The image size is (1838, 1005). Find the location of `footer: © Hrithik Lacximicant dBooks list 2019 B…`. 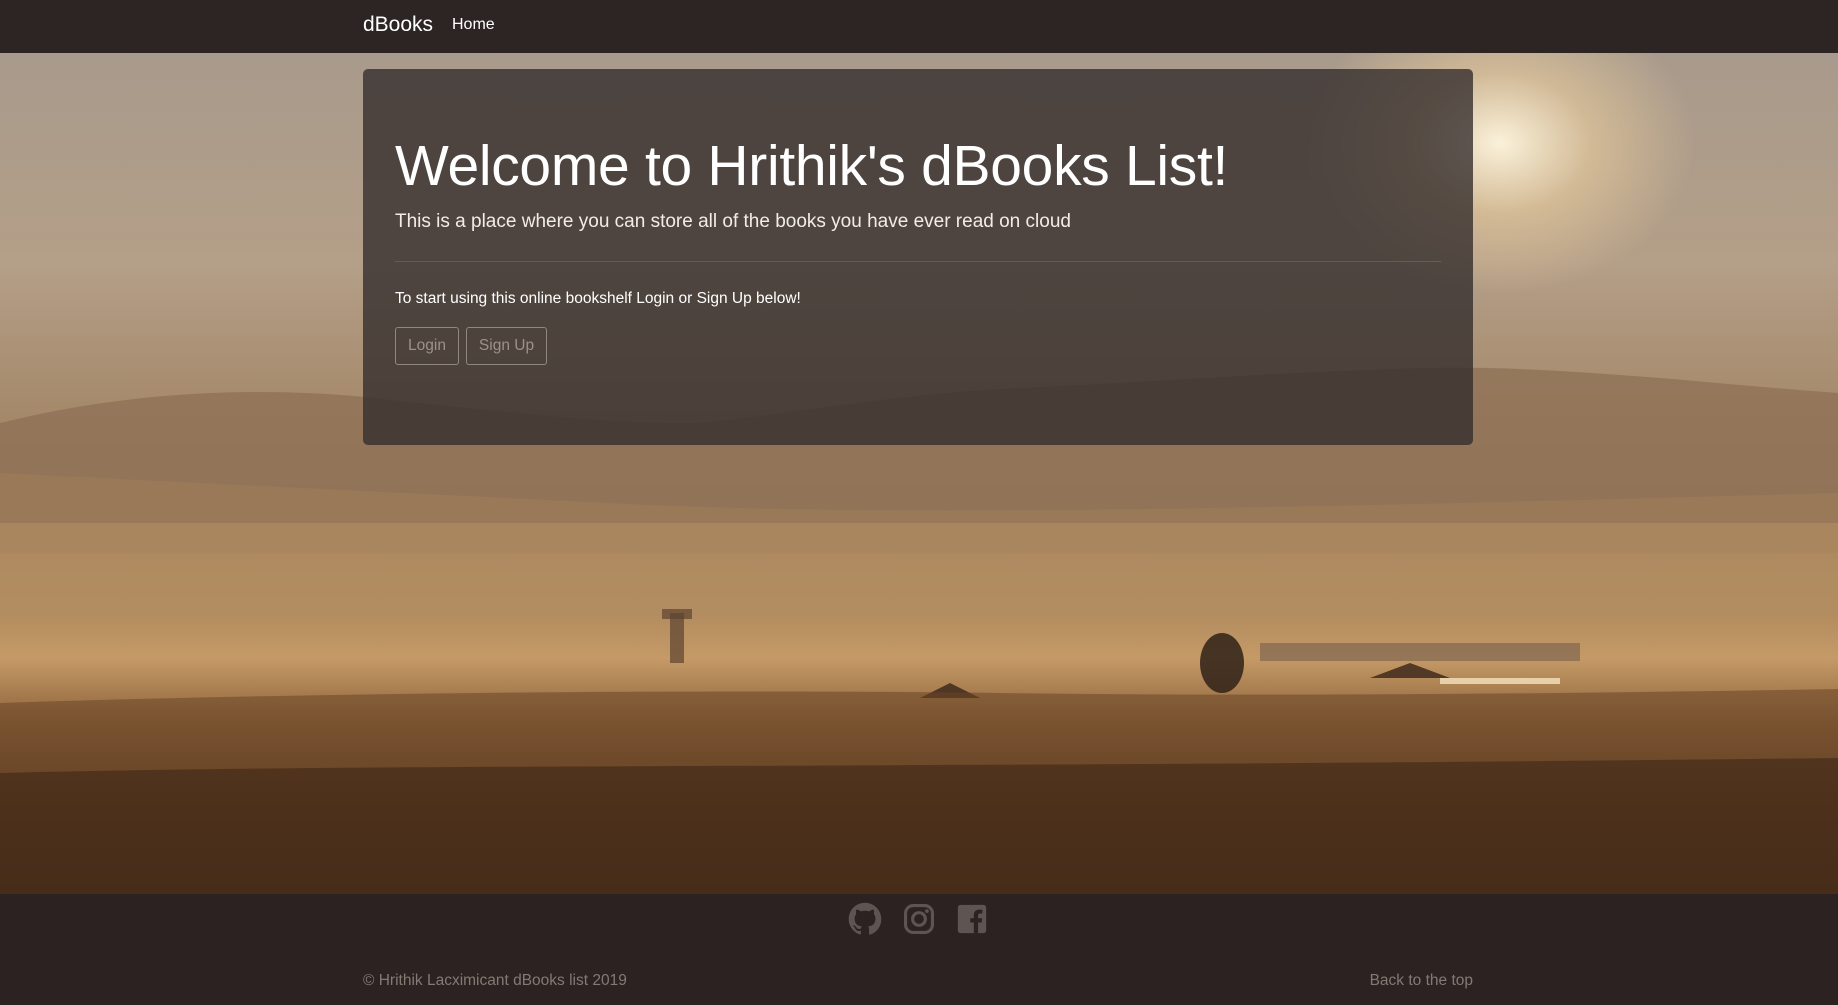

footer: © Hrithik Lacximicant dBooks list 2019 B… is located at coordinates (919, 949).